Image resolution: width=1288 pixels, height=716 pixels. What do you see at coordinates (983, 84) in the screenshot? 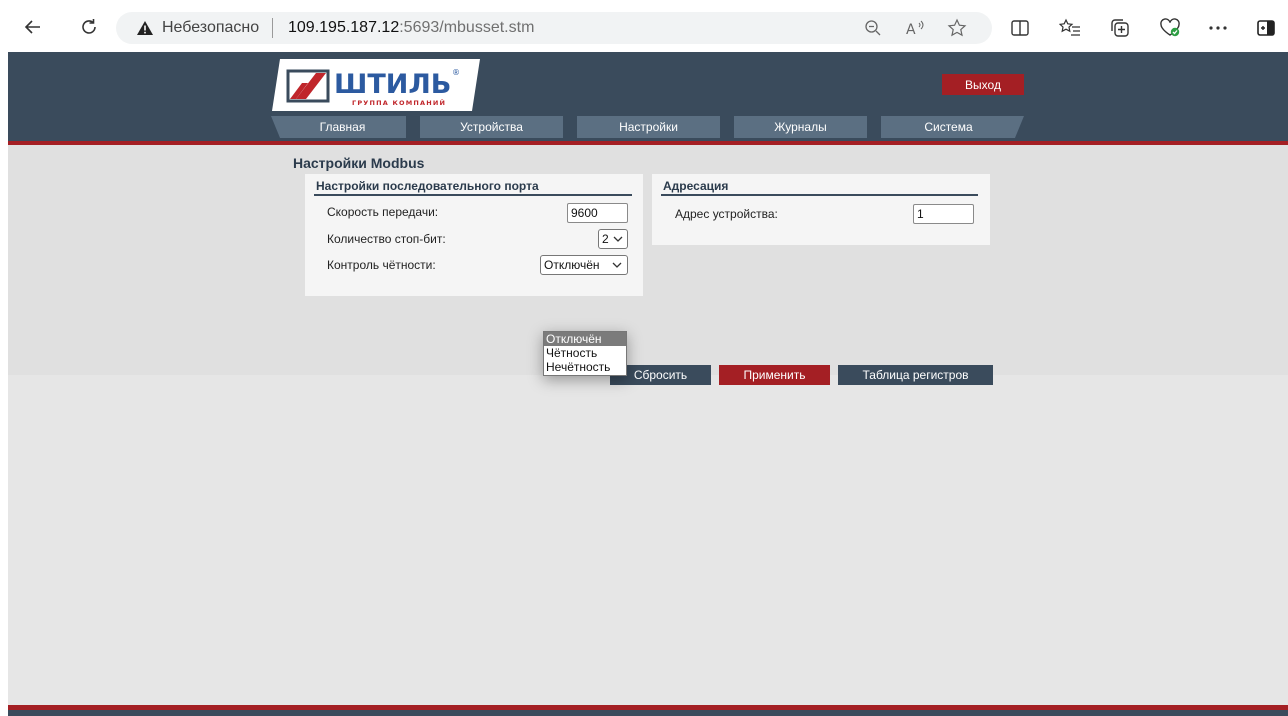
I see `exit-button: Выход` at bounding box center [983, 84].